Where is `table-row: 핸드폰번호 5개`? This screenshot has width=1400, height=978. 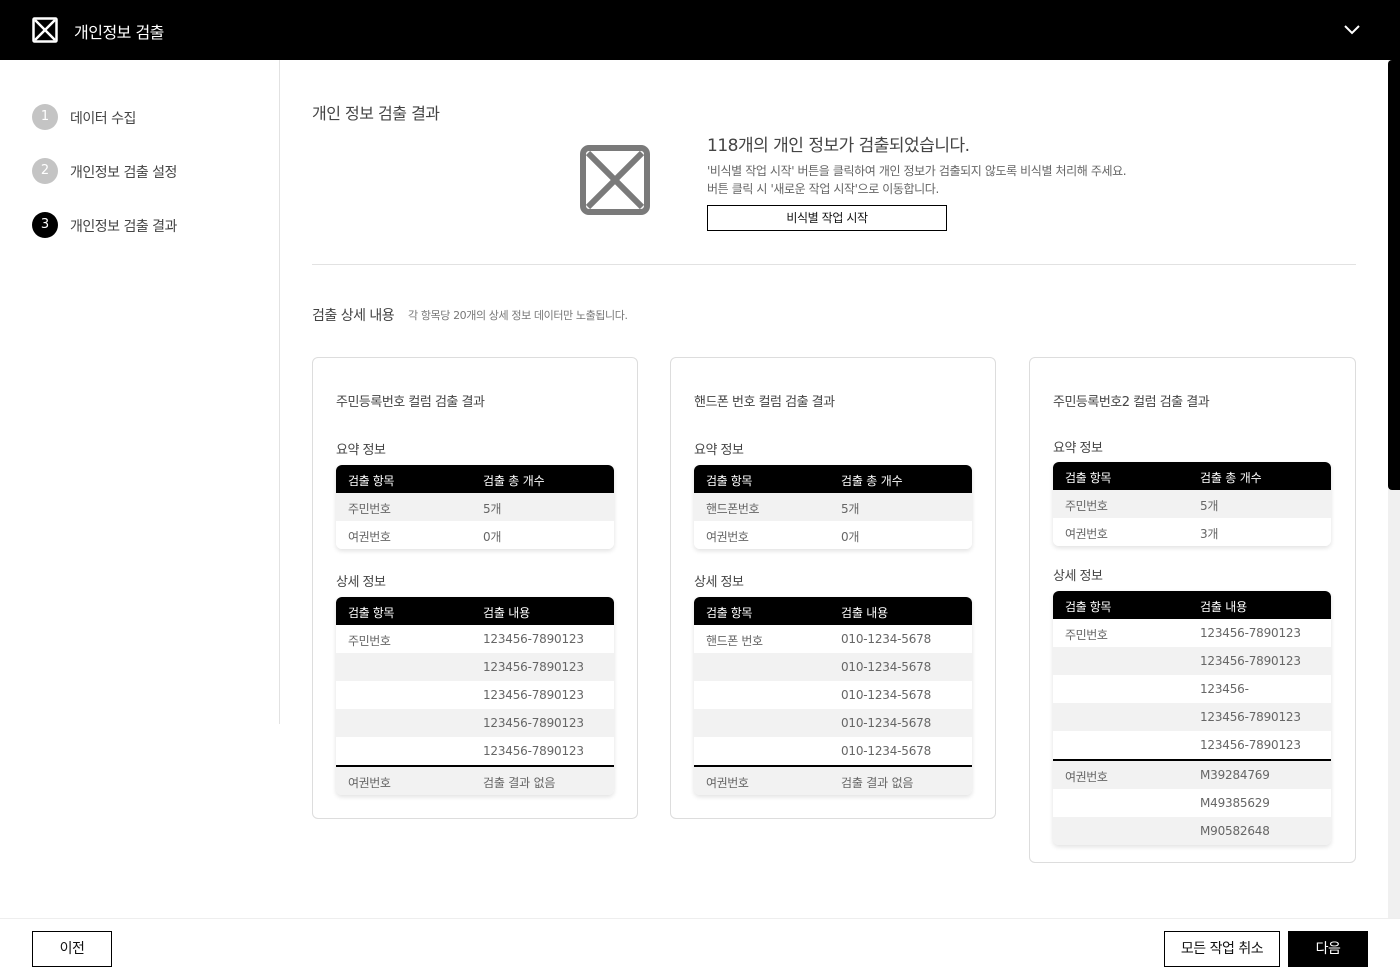 table-row: 핸드폰번호 5개 is located at coordinates (833, 507).